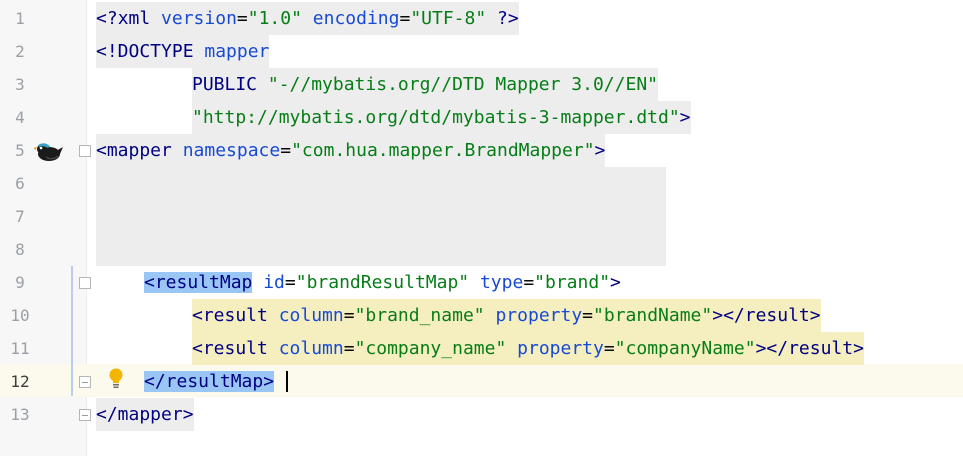 The width and height of the screenshot is (963, 456). What do you see at coordinates (430, 348) in the screenshot?
I see `code-token: "company_name"` at bounding box center [430, 348].